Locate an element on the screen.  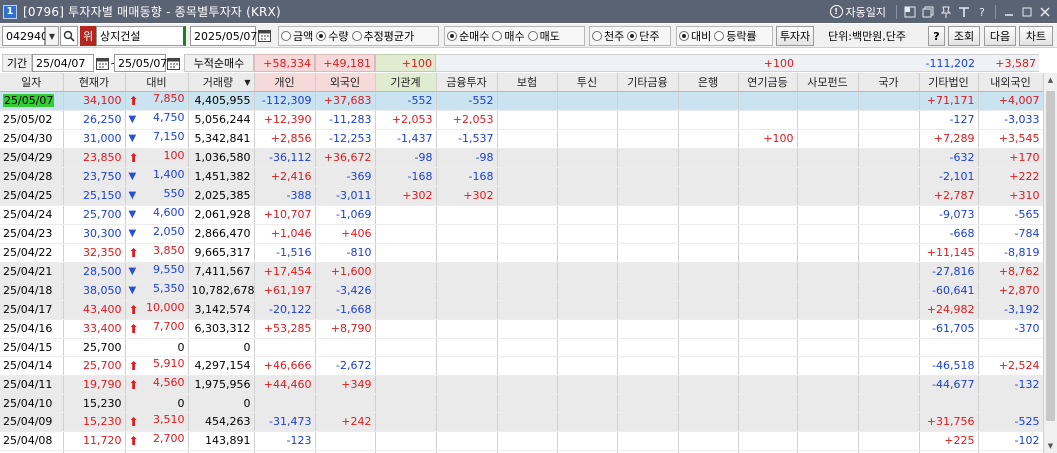
cell-domestic-foreign is located at coordinates (1010, 347).